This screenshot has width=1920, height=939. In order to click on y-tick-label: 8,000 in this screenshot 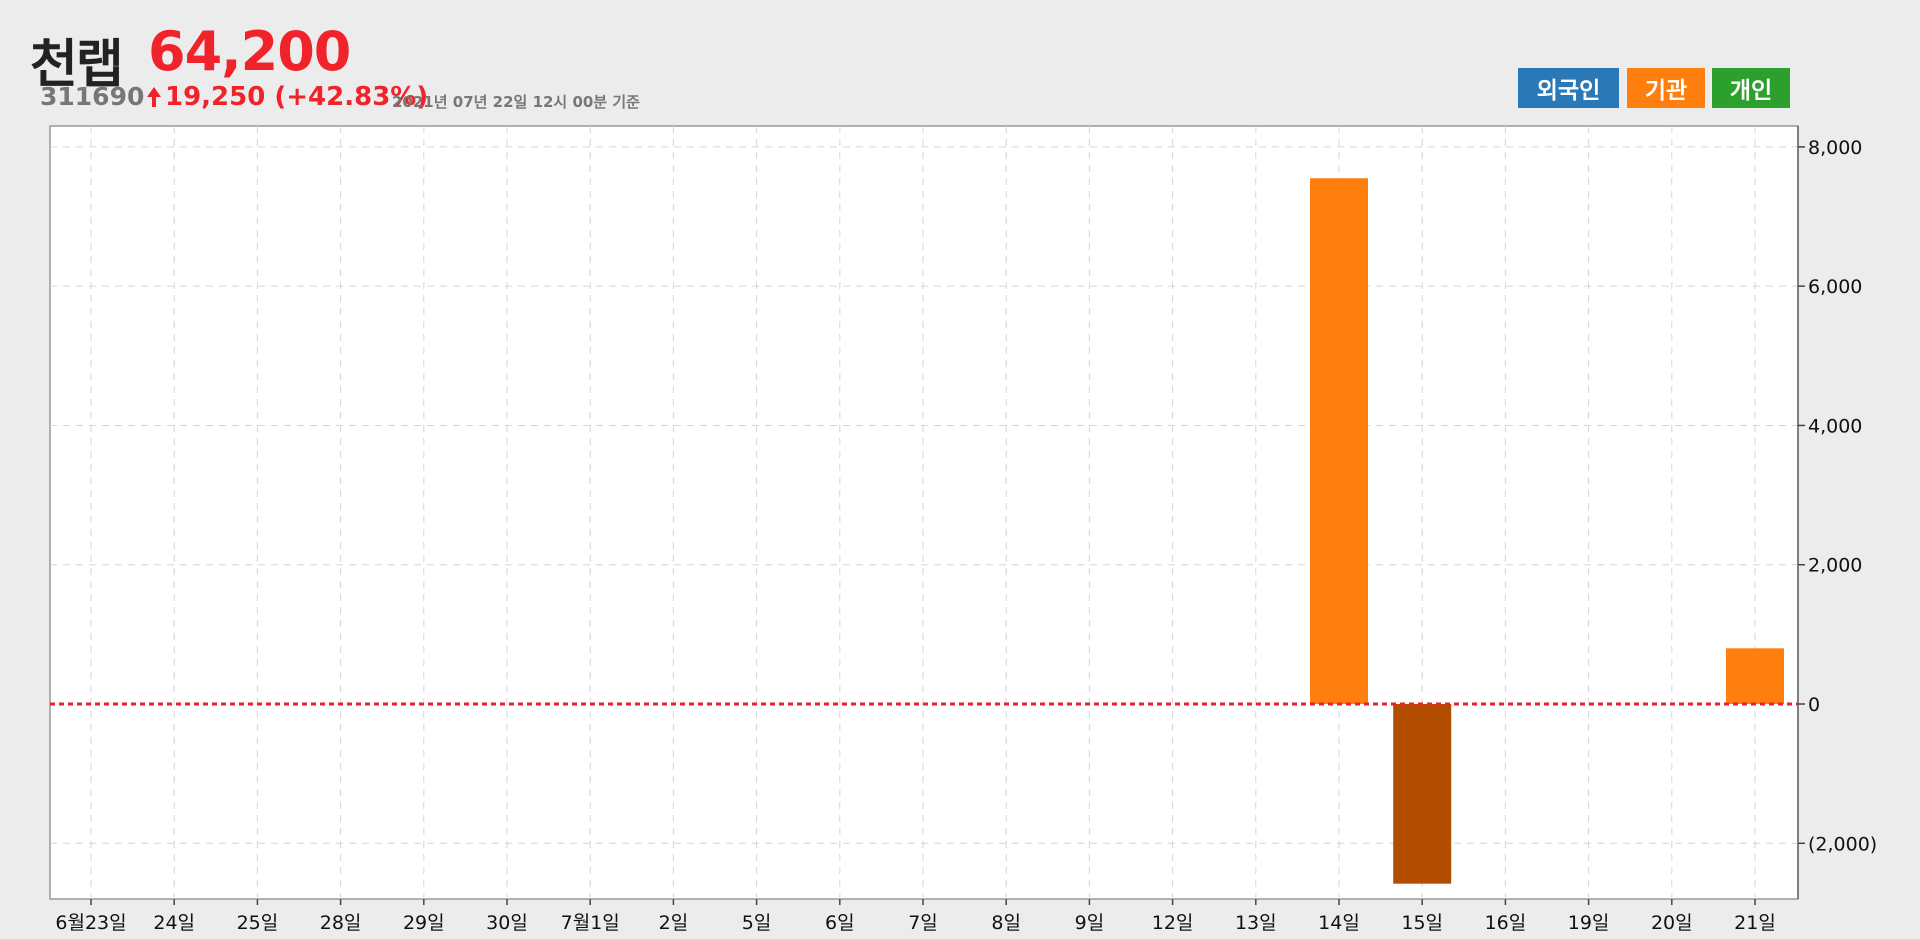, I will do `click(1835, 148)`.